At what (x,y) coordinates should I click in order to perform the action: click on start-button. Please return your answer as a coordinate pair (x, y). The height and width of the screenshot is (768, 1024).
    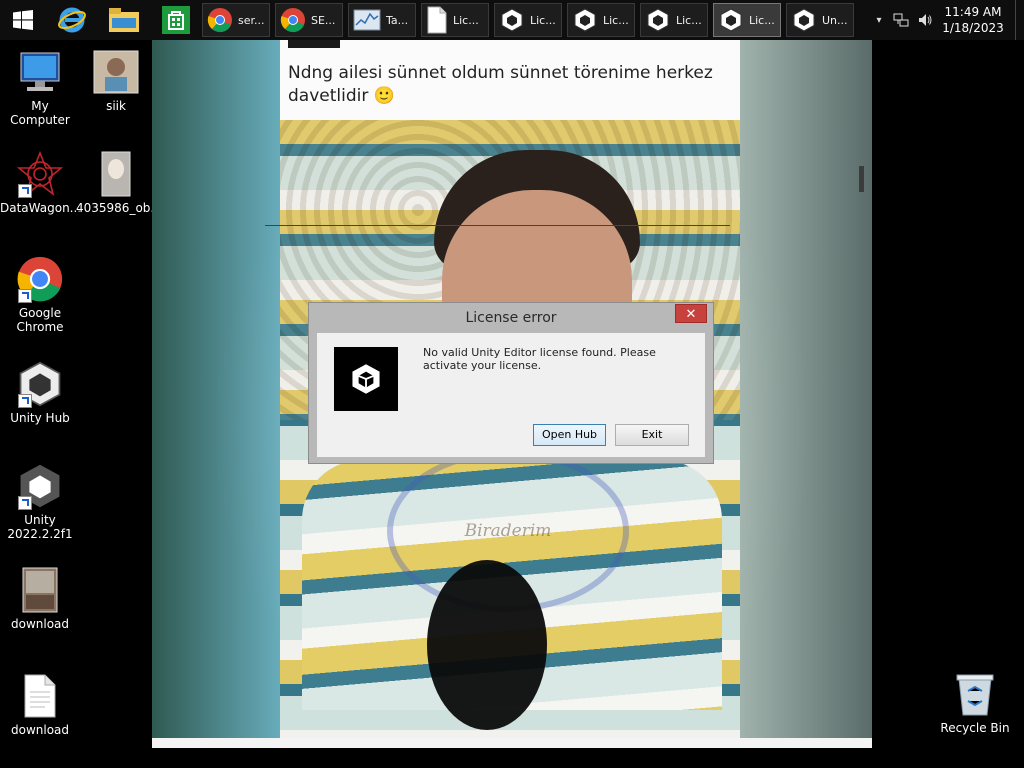
    Looking at the image, I should click on (23, 20).